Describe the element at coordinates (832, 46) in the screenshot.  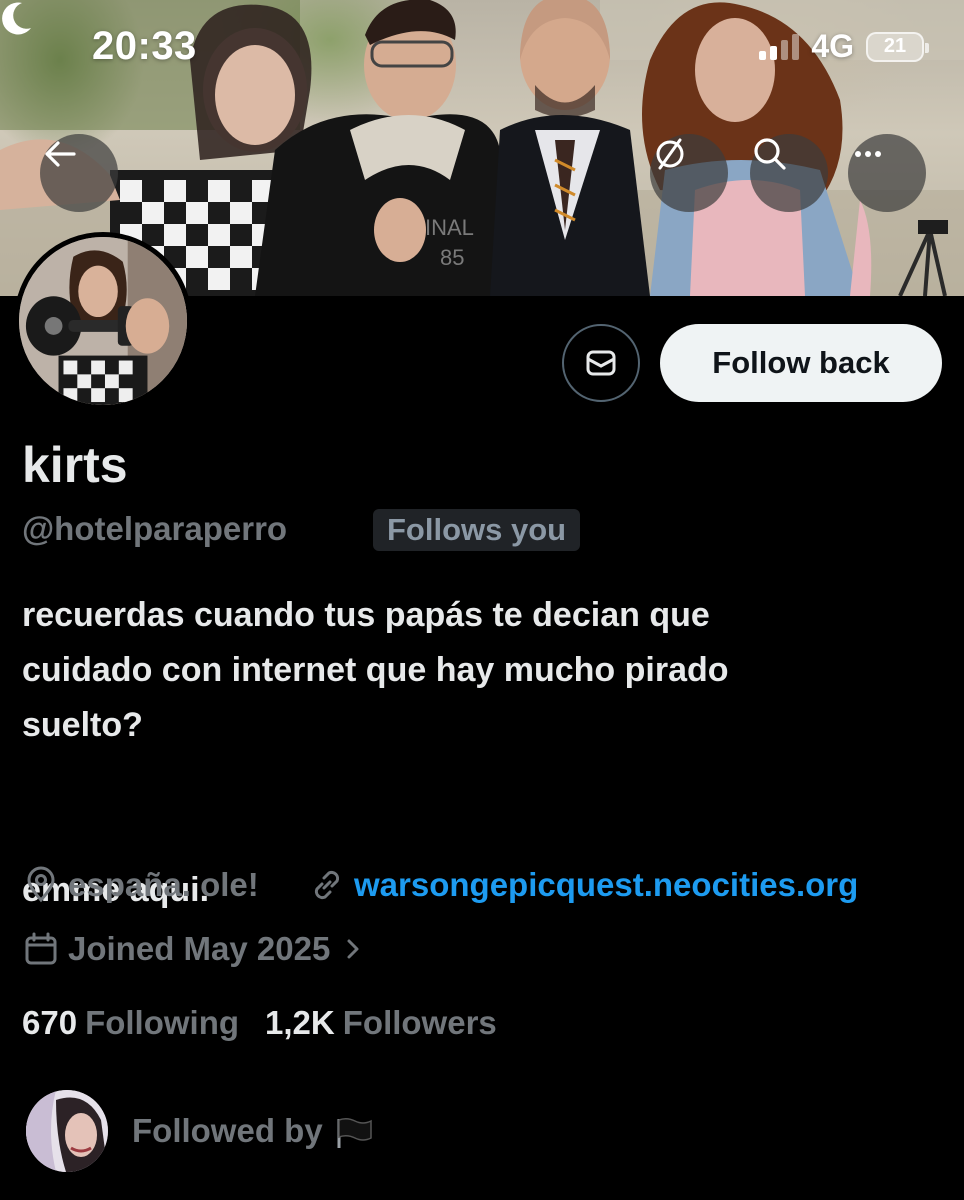
I see `network-type: 4G` at that location.